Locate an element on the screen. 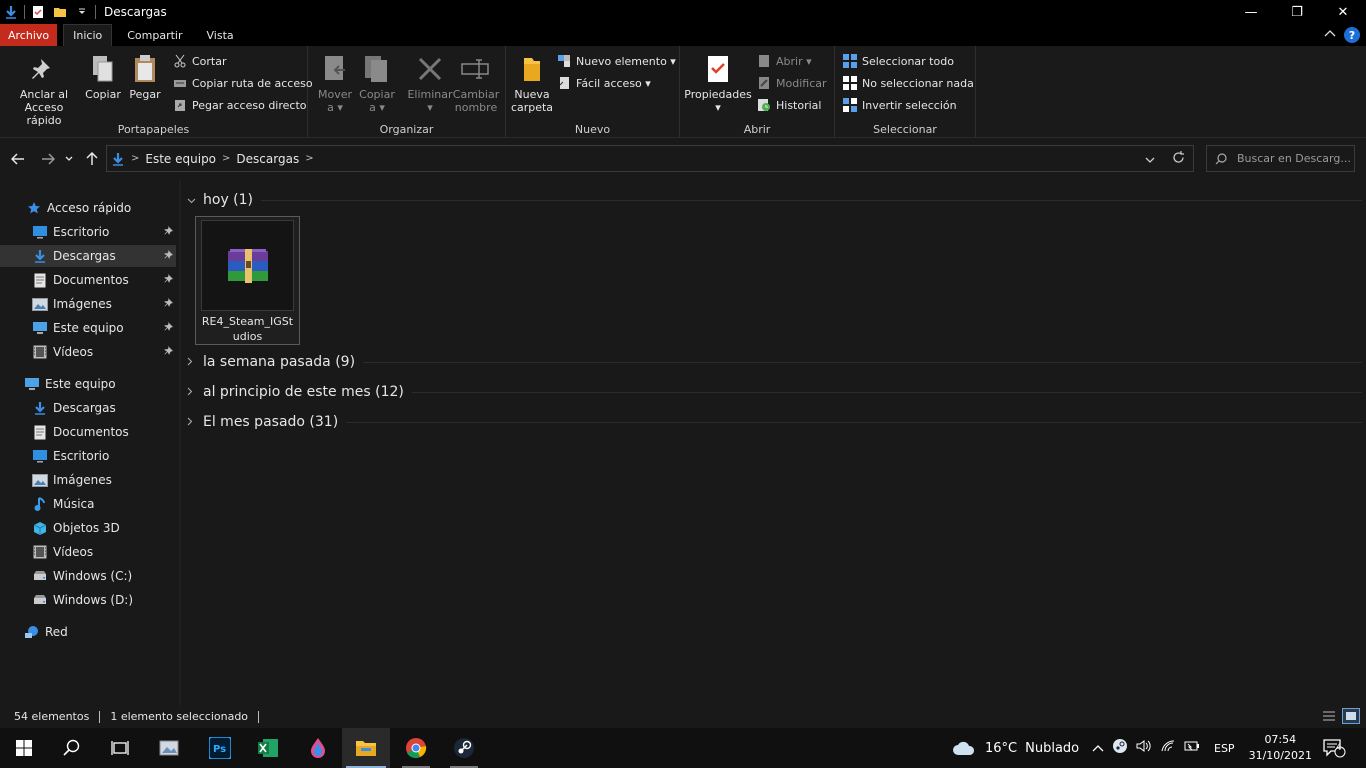 This screenshot has height=768, width=1366. select-all-button: Seleccionar todo is located at coordinates (898, 61).